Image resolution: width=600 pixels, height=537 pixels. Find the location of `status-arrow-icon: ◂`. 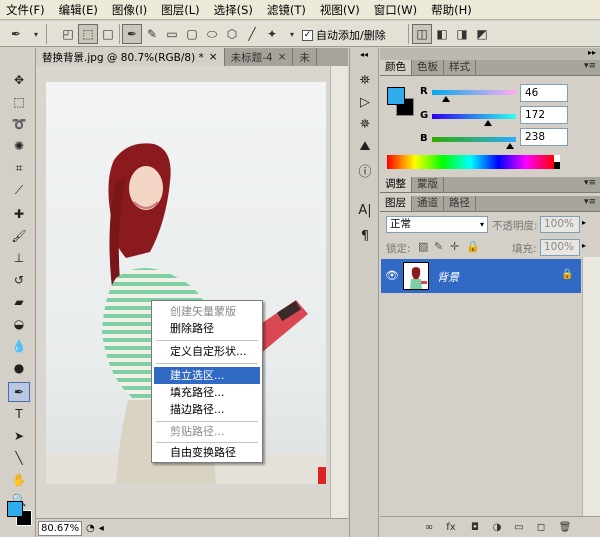

status-arrow-icon: ◂ is located at coordinates (101, 528).